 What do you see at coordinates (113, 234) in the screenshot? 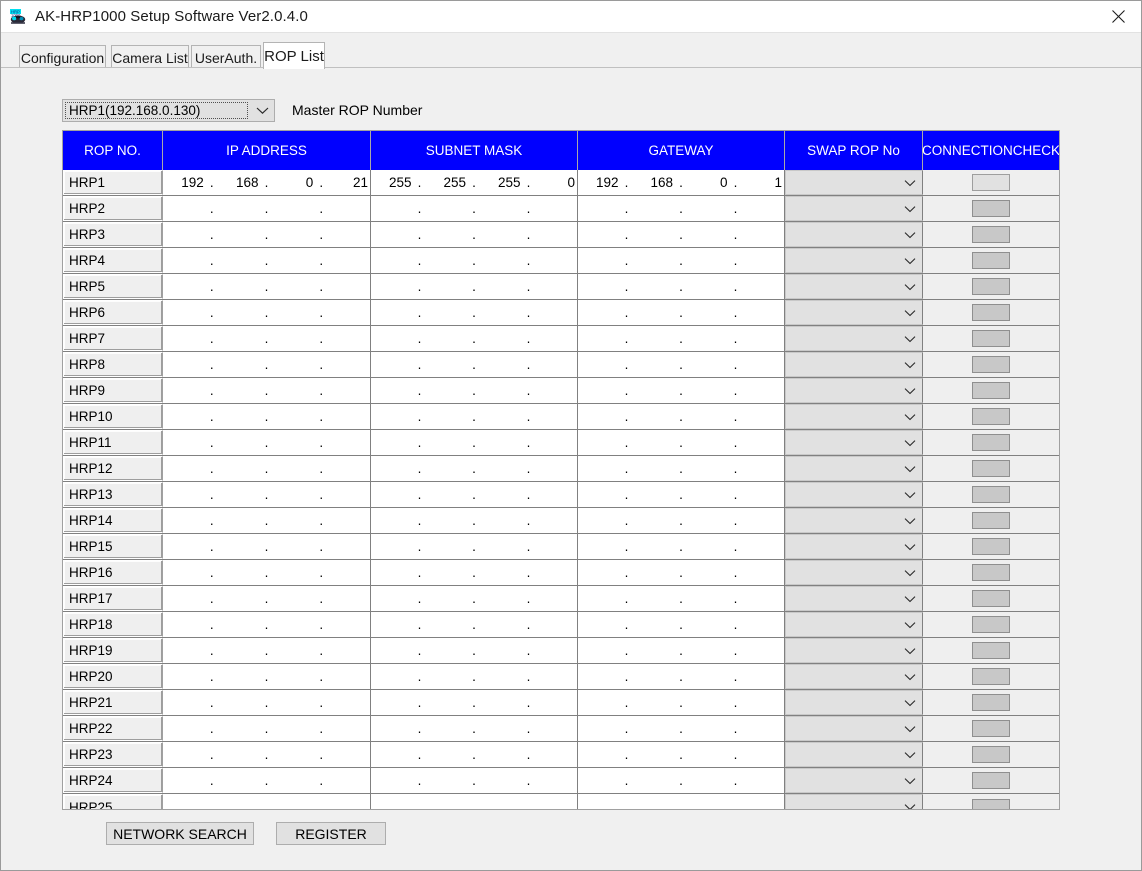
I see `rop-no-cell: HRP3` at bounding box center [113, 234].